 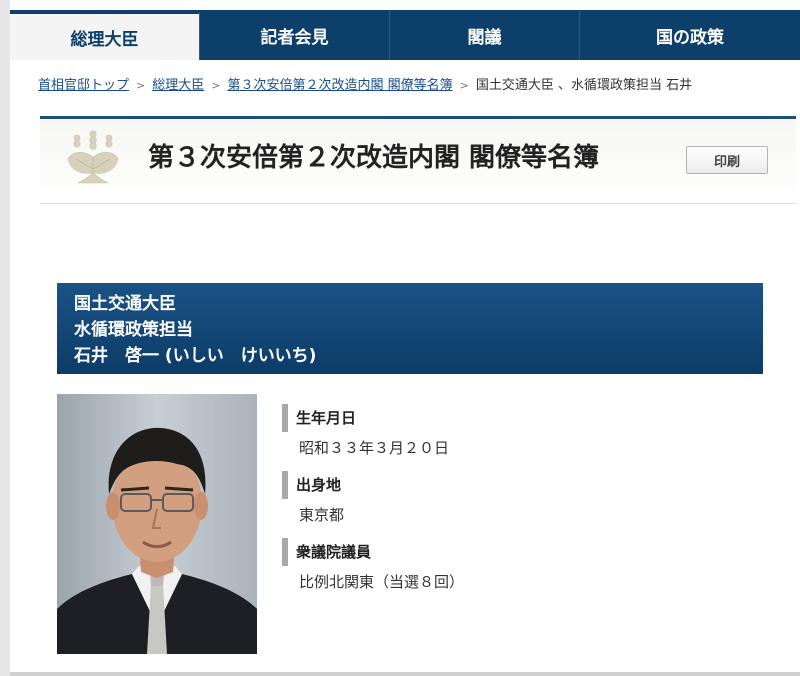 I want to click on breadcrumb-link-cabinet-list: 第３次安倍第２次改造内閣 閣僚等名簿, so click(x=339, y=85).